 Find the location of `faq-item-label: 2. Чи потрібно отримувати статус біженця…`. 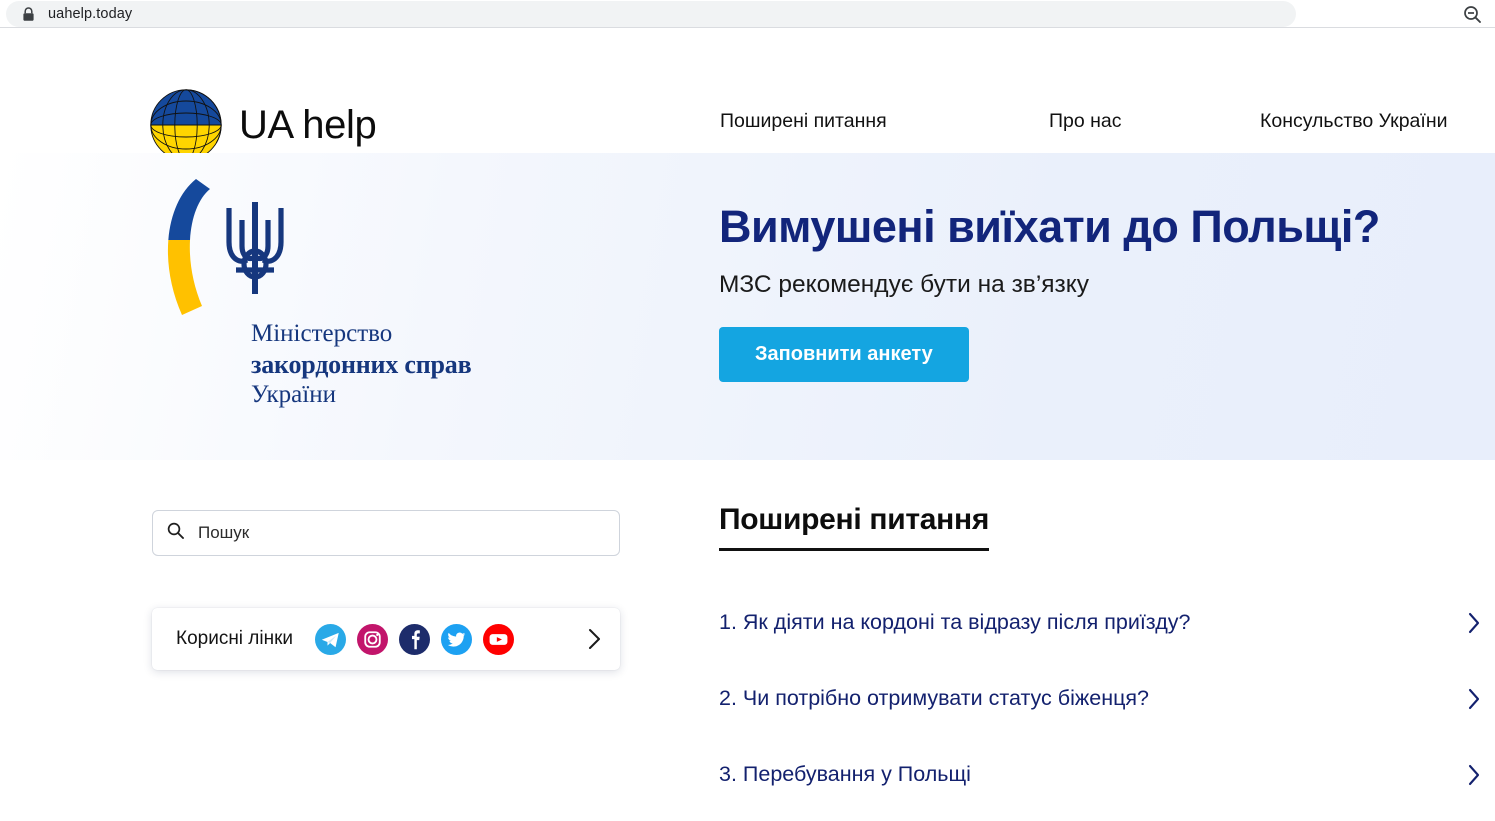

faq-item-label: 2. Чи потрібно отримувати статус біженця… is located at coordinates (934, 698).